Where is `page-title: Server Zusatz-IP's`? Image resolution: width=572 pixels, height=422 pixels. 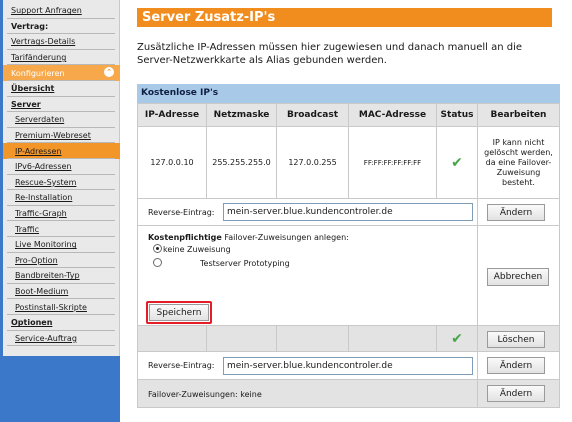
page-title: Server Zusatz-IP's is located at coordinates (344, 17).